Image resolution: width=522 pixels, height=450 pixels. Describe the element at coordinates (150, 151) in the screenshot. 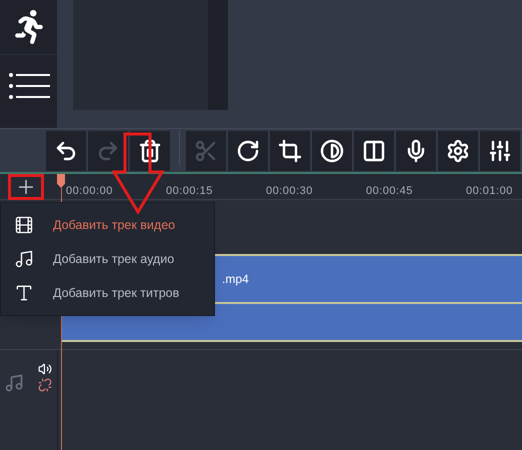

I see `trash-icon` at that location.